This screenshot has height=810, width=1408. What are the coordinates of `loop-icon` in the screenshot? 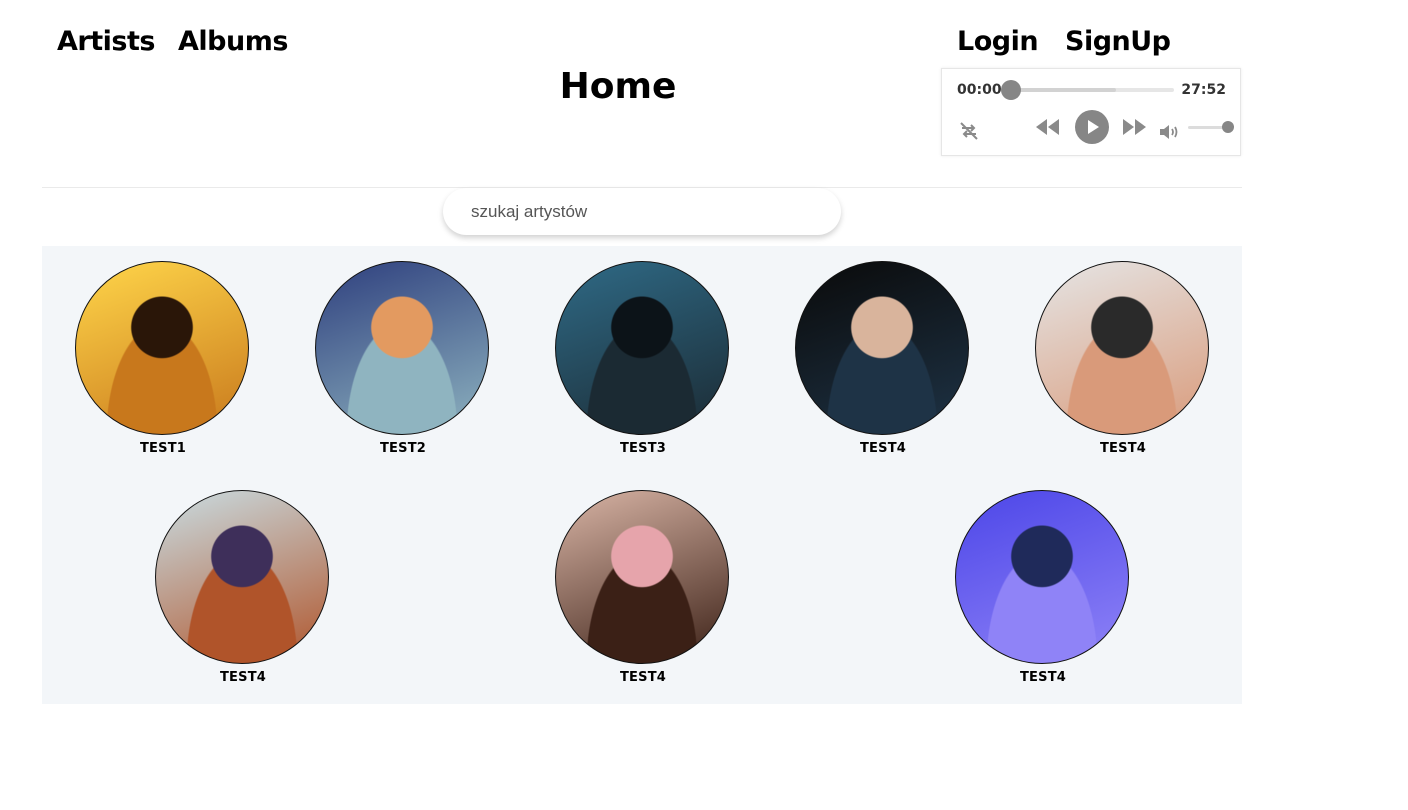 It's located at (969, 131).